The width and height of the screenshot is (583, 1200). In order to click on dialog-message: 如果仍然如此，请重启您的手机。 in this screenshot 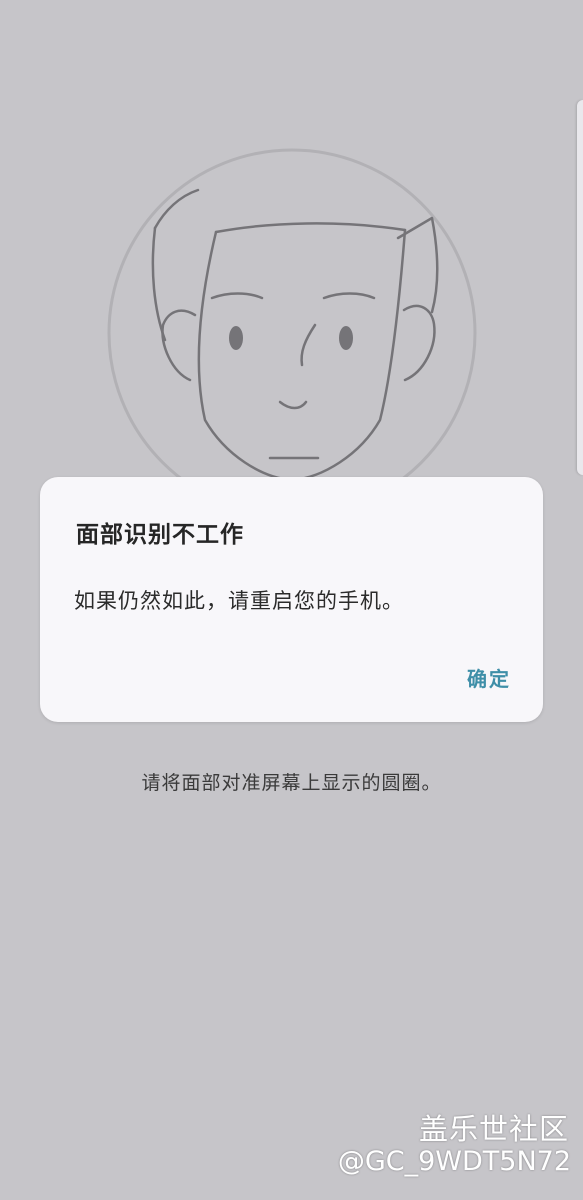, I will do `click(239, 601)`.